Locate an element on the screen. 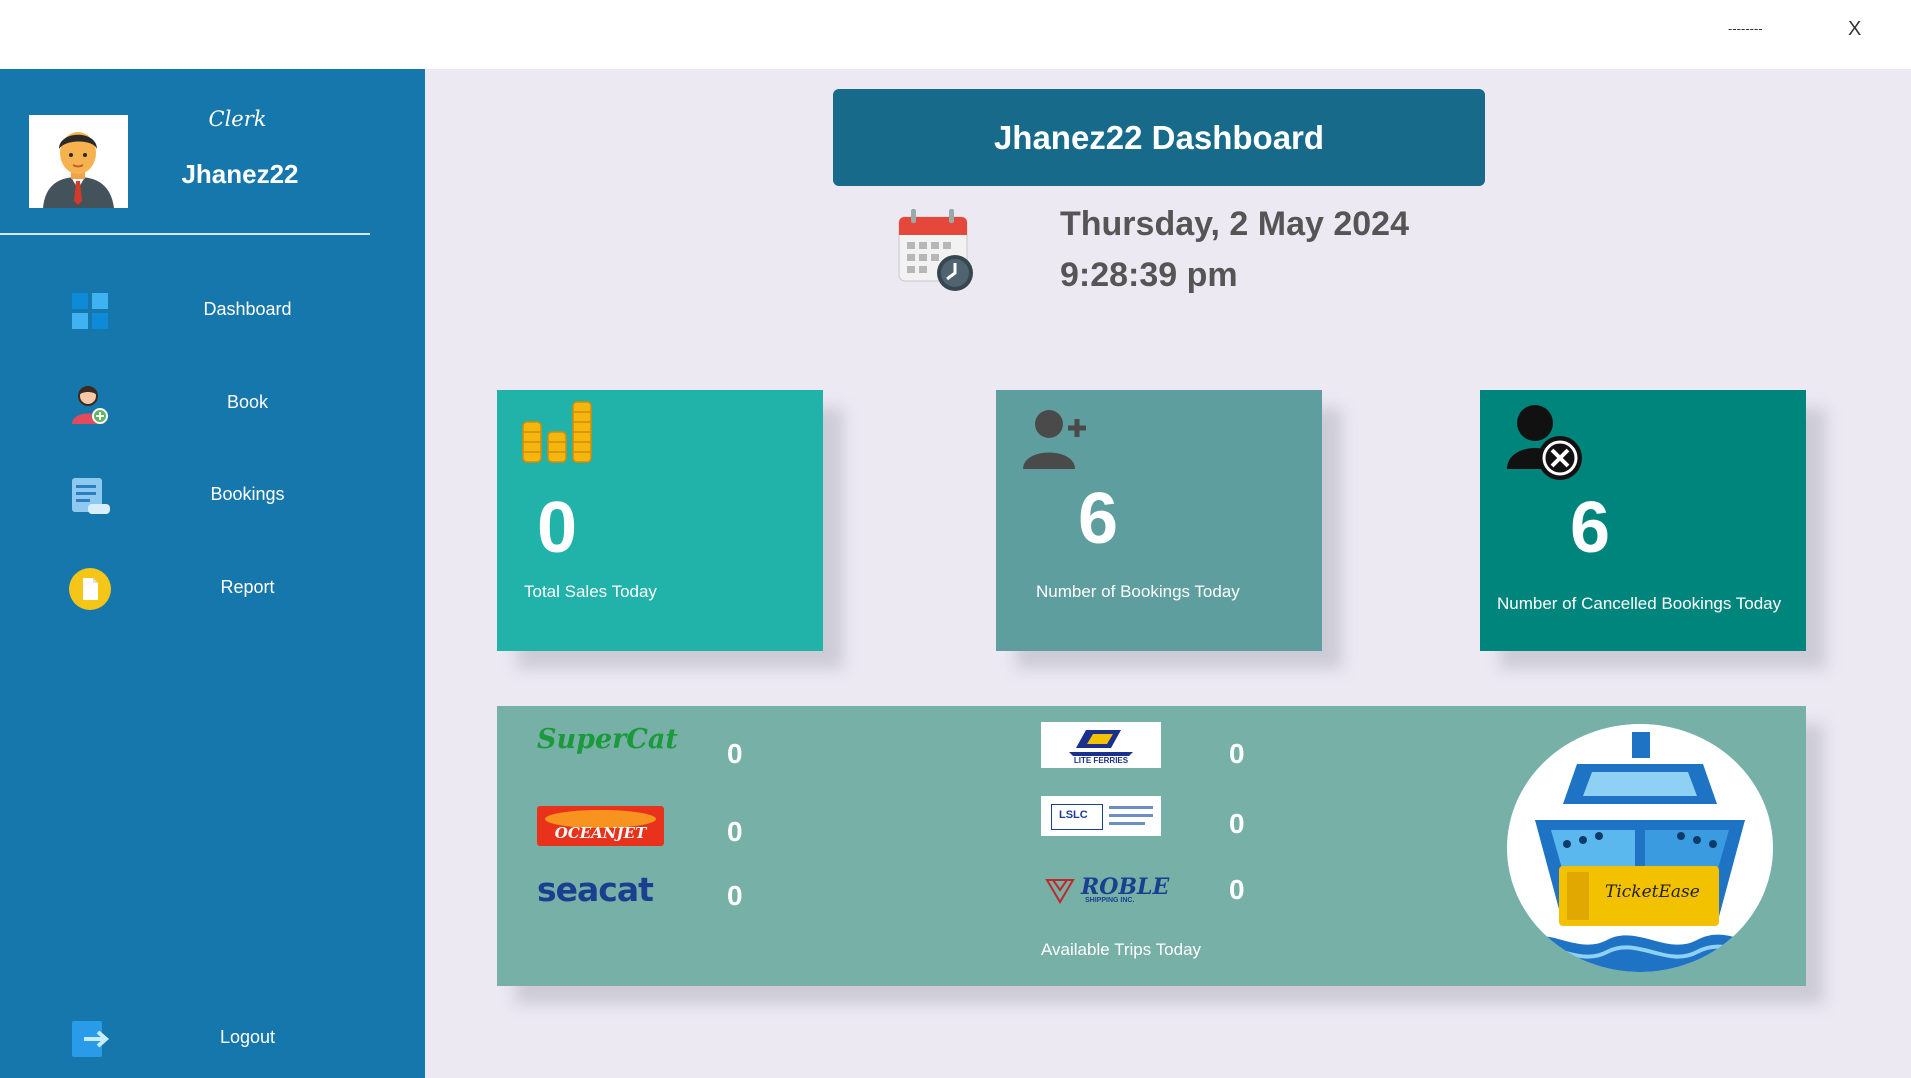  add-user-icon is located at coordinates (1054, 439).